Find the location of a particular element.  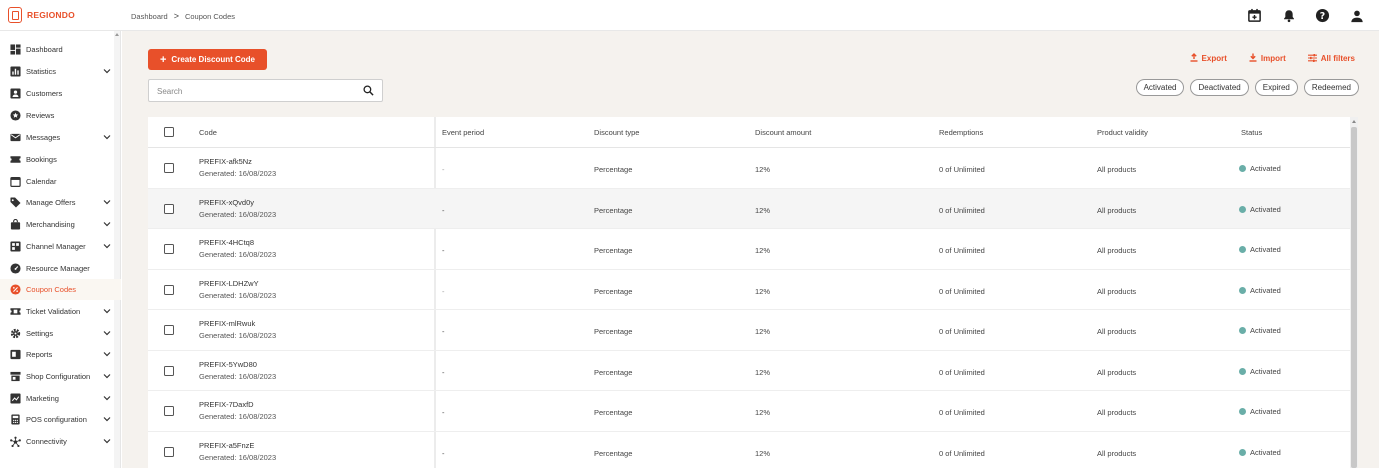

header-status: Status is located at coordinates (1251, 132).